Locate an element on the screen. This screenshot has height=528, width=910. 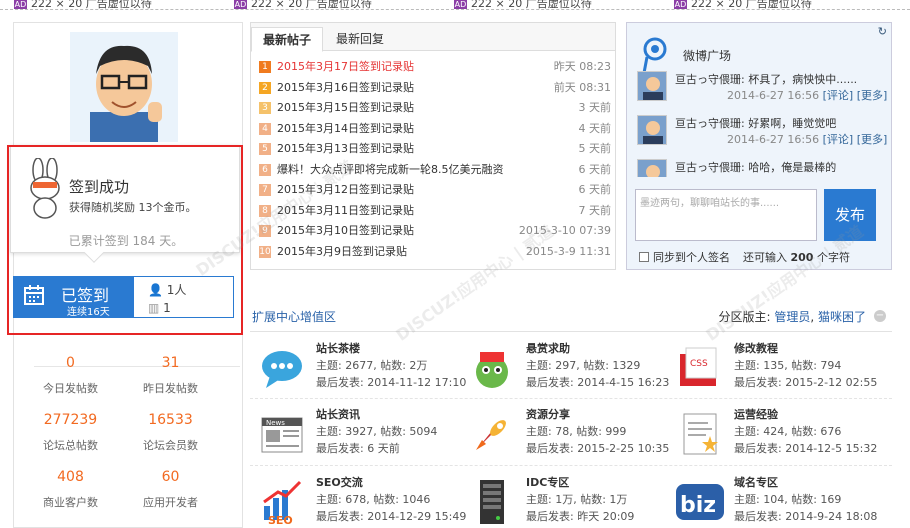
post-row: 6 爆料！大众点评即将完成新一轮8.5亿美元融资 6 天前 is located at coordinates (435, 170).